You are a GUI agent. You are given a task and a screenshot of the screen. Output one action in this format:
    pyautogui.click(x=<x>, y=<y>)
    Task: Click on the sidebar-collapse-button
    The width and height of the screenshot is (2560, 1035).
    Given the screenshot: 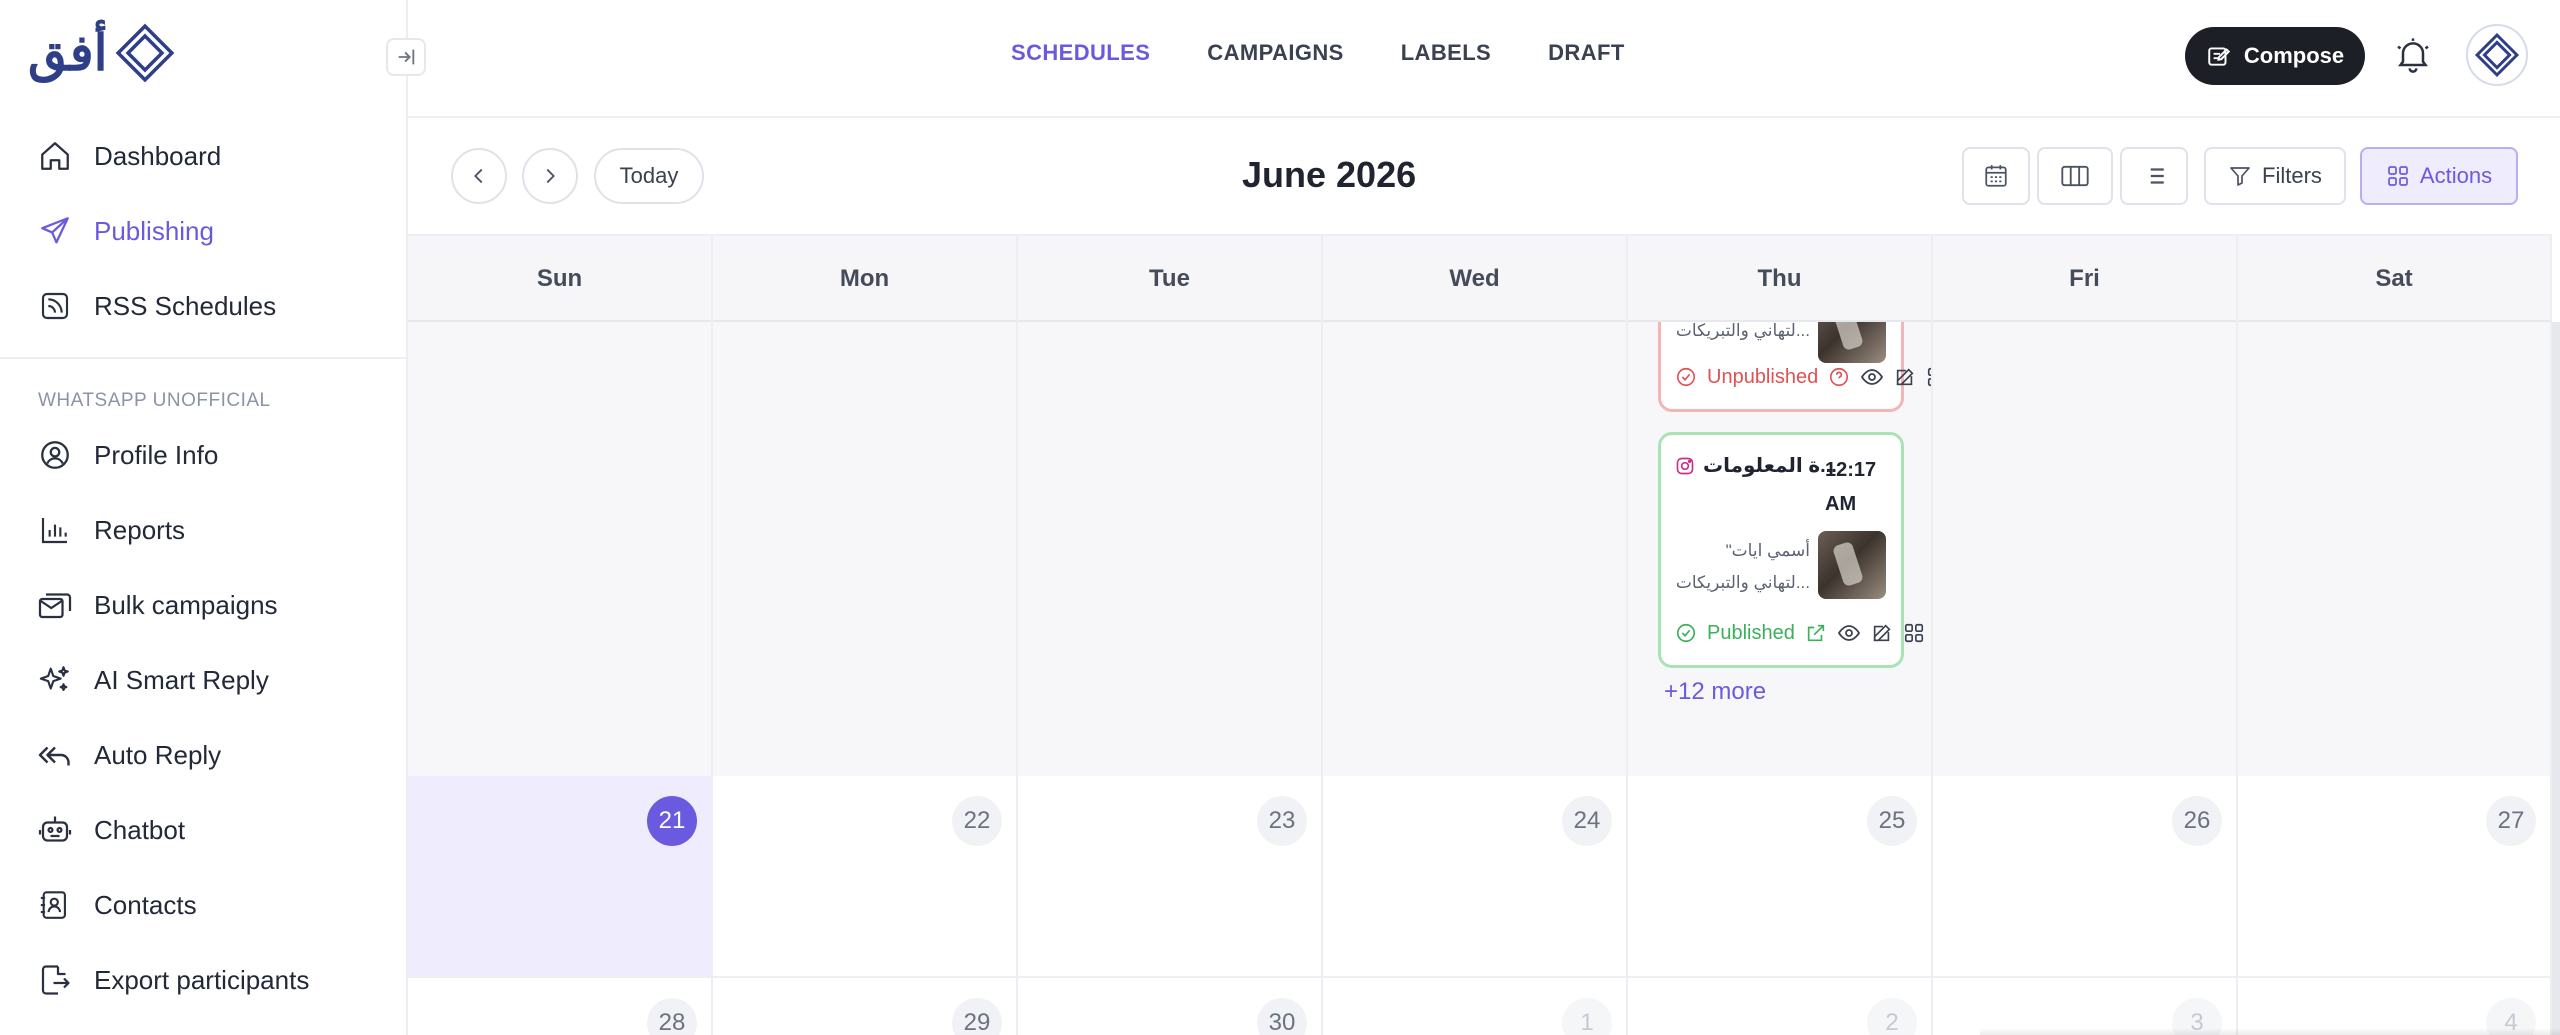 What is the action you would take?
    pyautogui.click(x=406, y=57)
    